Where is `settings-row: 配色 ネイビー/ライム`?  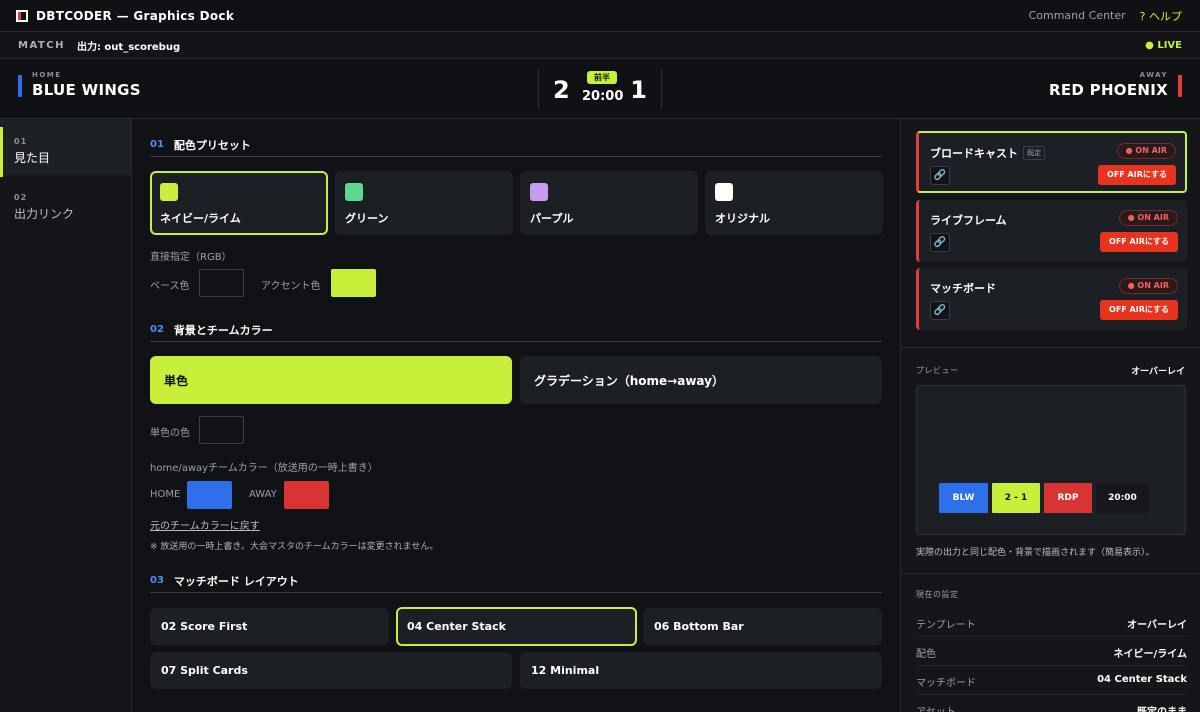 settings-row: 配色 ネイビー/ライム is located at coordinates (1051, 651).